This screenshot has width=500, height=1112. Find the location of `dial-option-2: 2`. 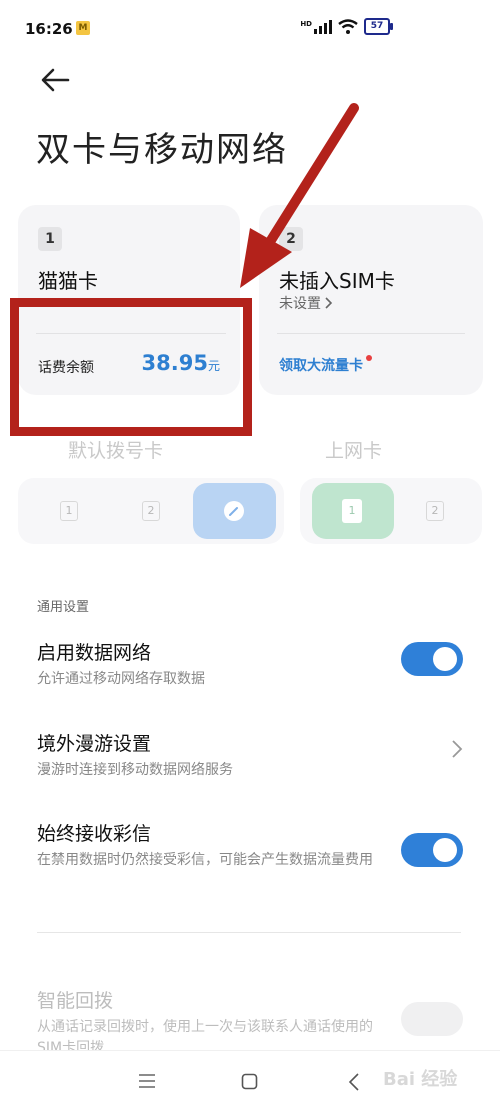

dial-option-2: 2 is located at coordinates (151, 511).